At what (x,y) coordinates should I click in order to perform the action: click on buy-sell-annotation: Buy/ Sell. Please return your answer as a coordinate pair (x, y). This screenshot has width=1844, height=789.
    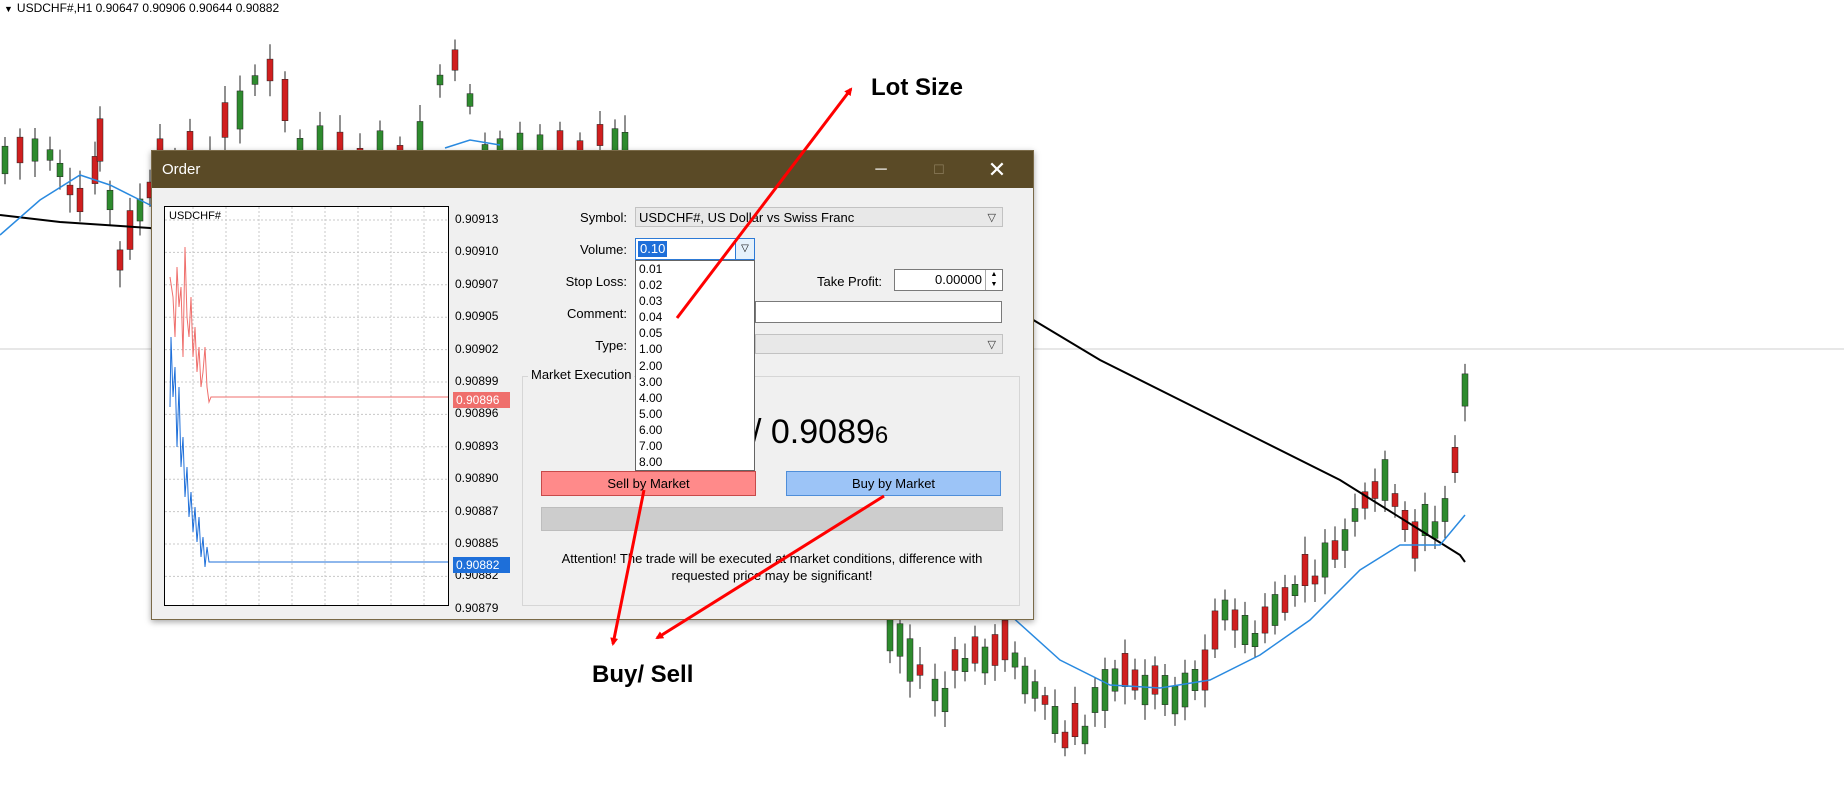
    Looking at the image, I should click on (643, 674).